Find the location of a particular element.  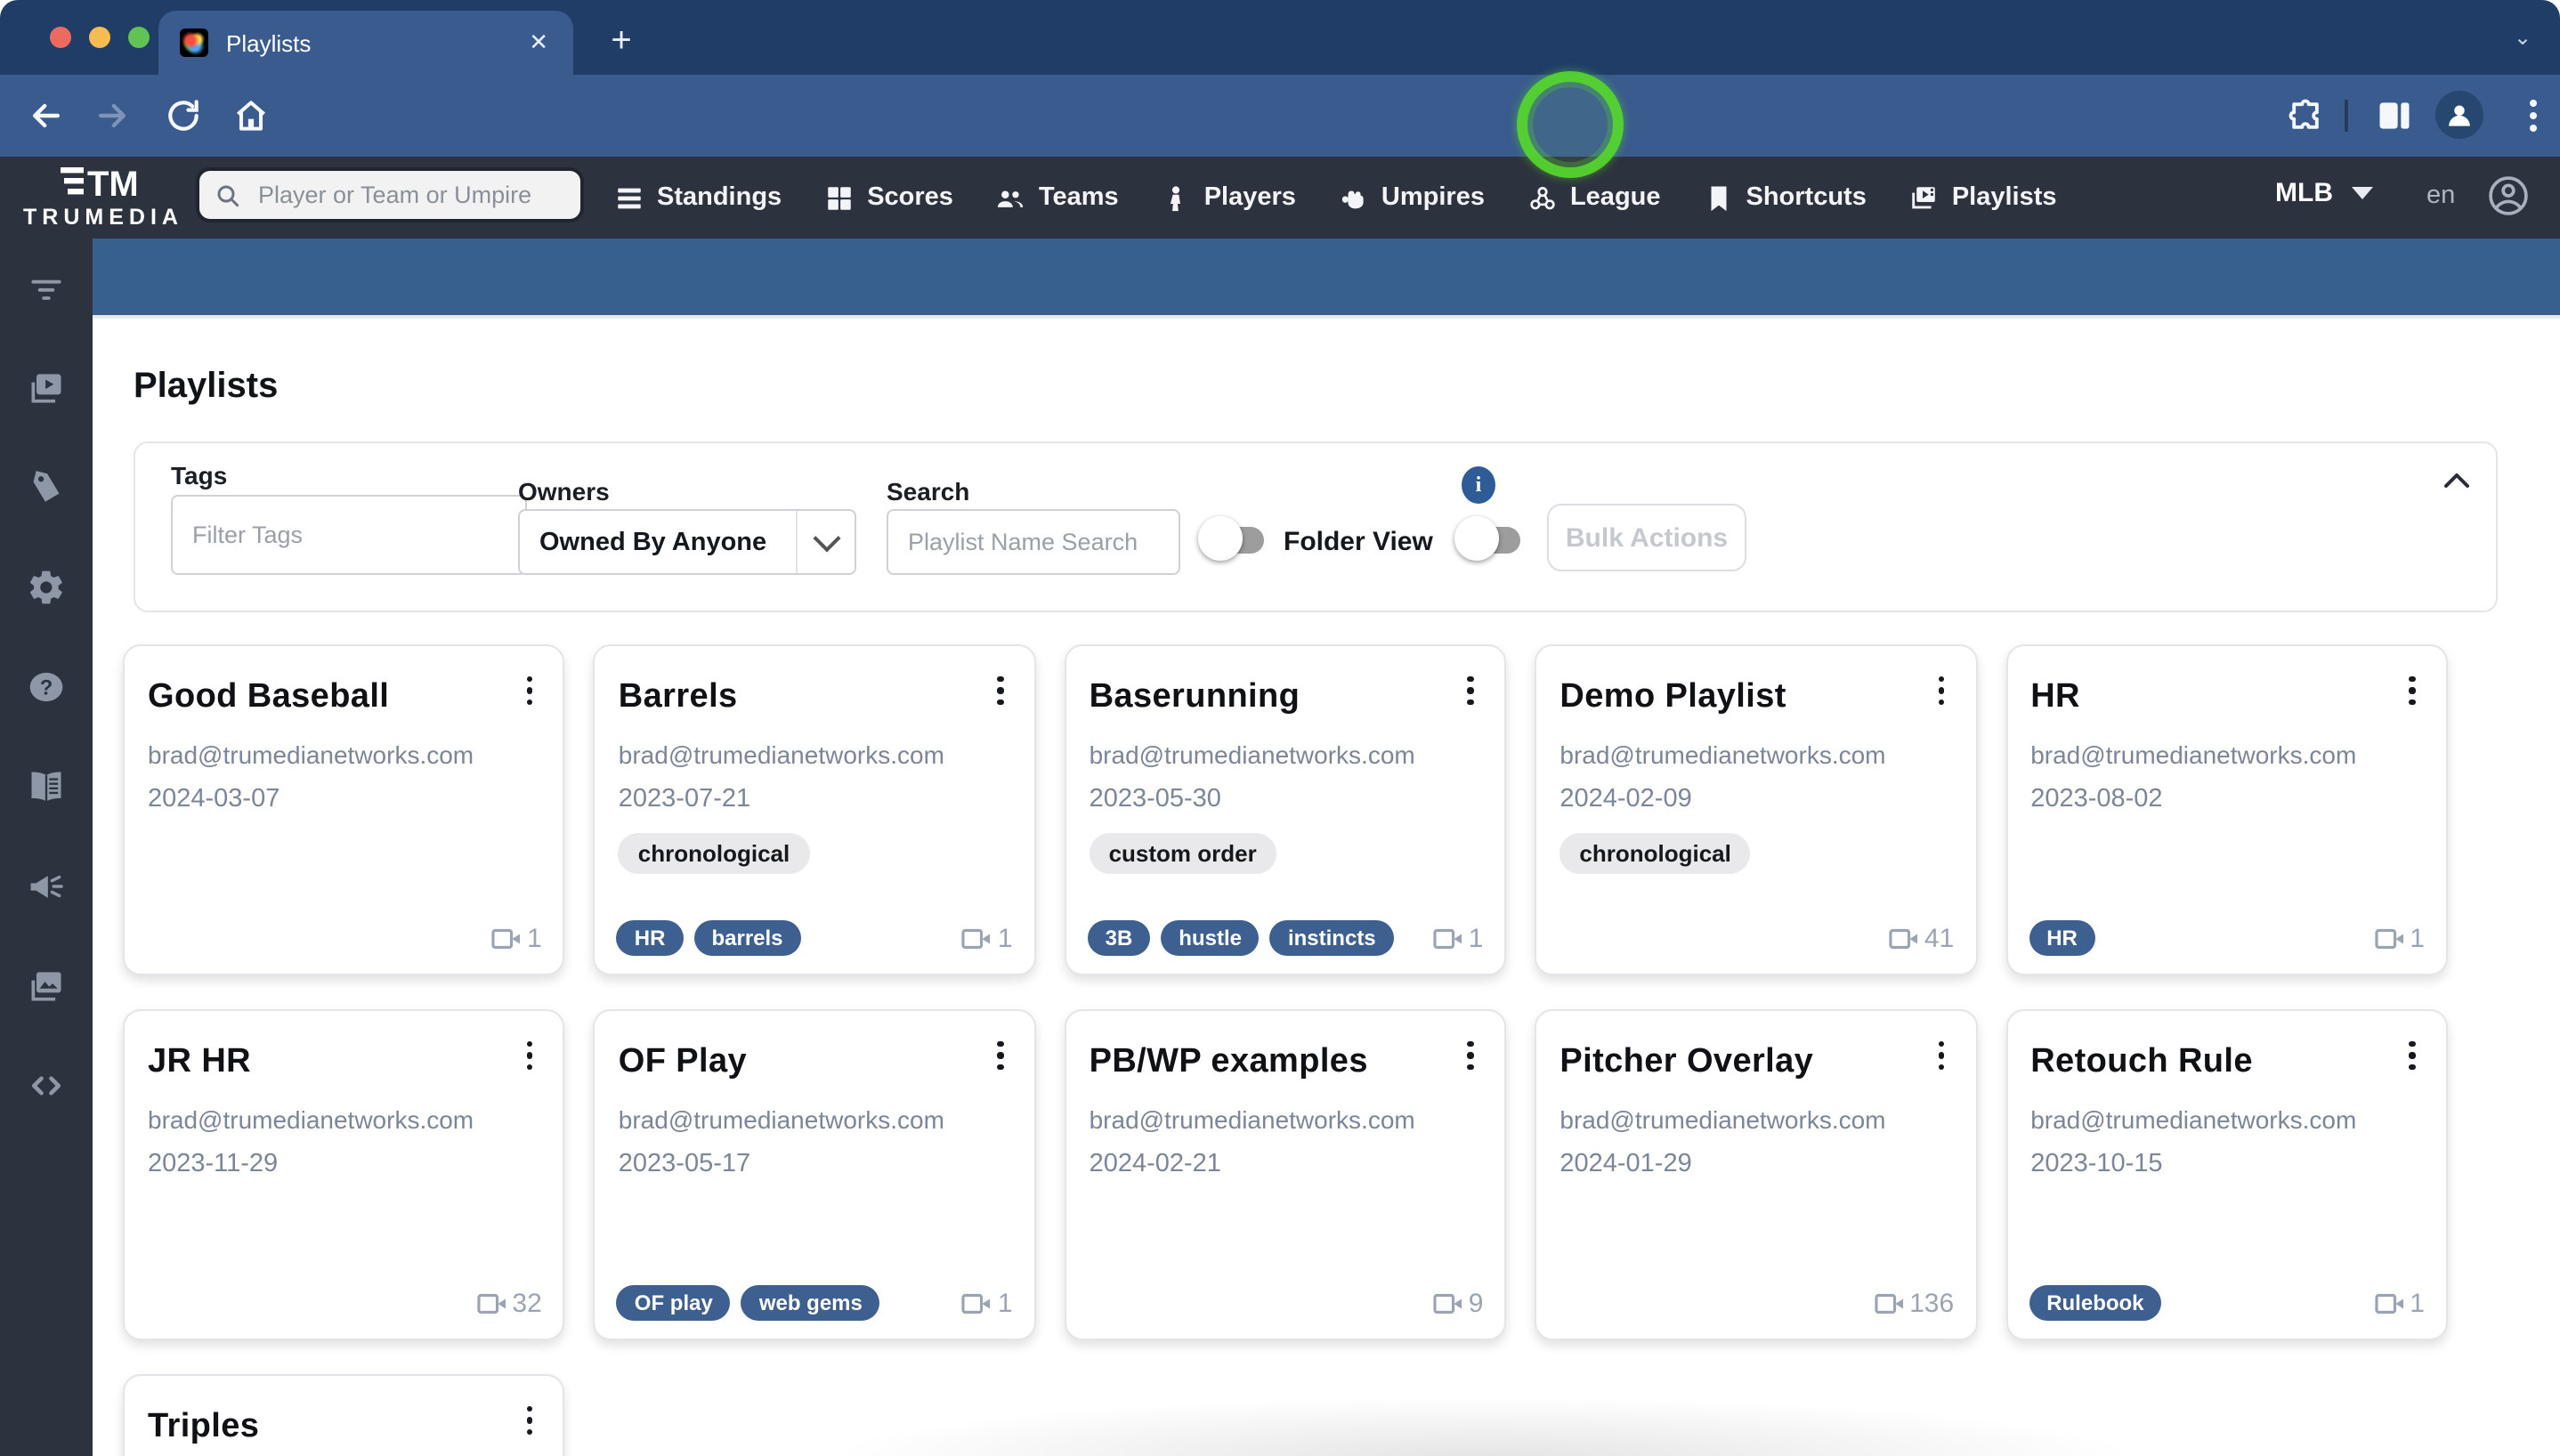

tab-close-icon: ✕ is located at coordinates (538, 43).